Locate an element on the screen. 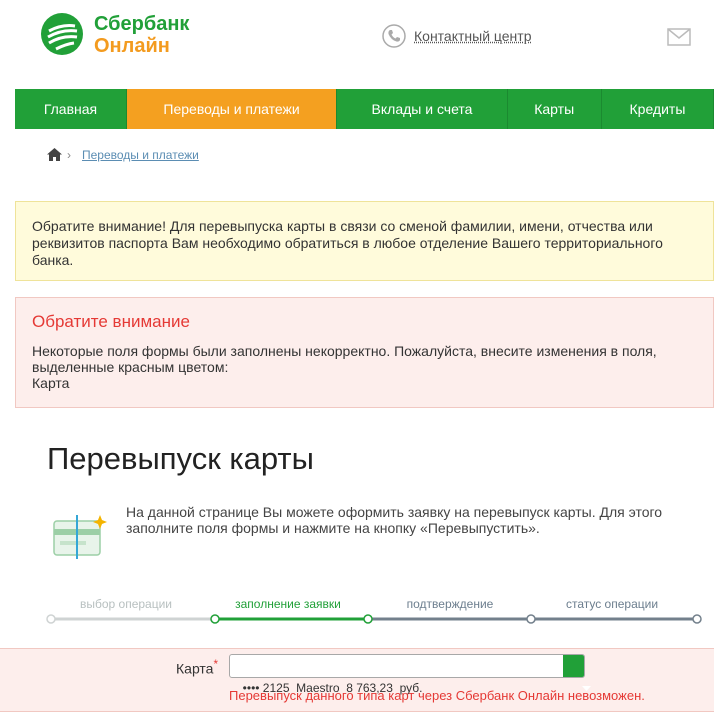 The width and height of the screenshot is (714, 728). chevron-down-icon is located at coordinates (577, 673).